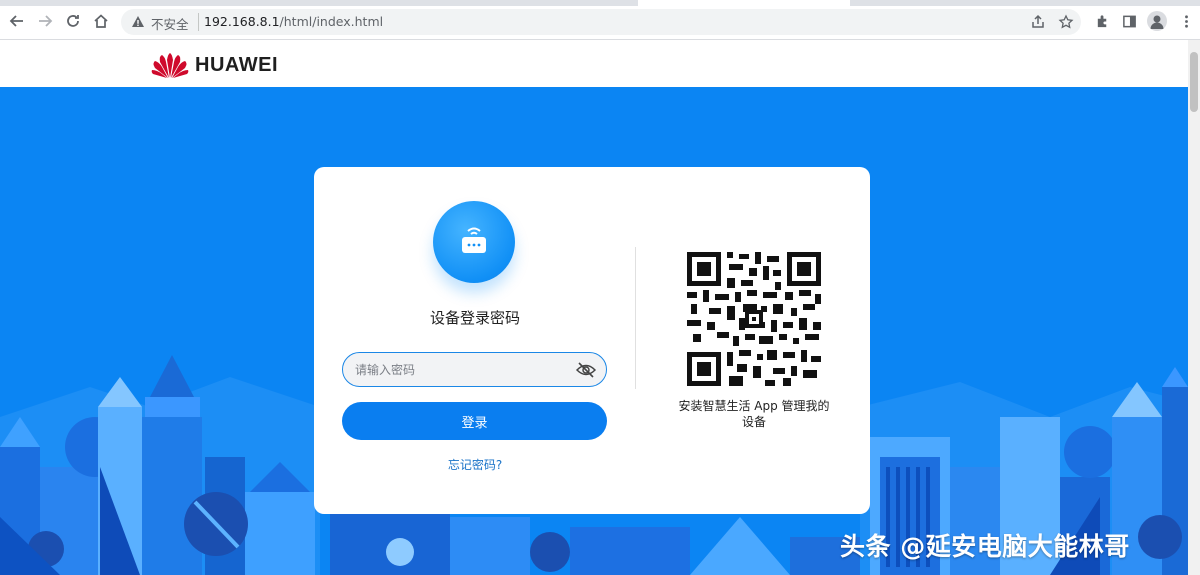 This screenshot has height=575, width=1200. I want to click on reload-icon, so click(73, 21).